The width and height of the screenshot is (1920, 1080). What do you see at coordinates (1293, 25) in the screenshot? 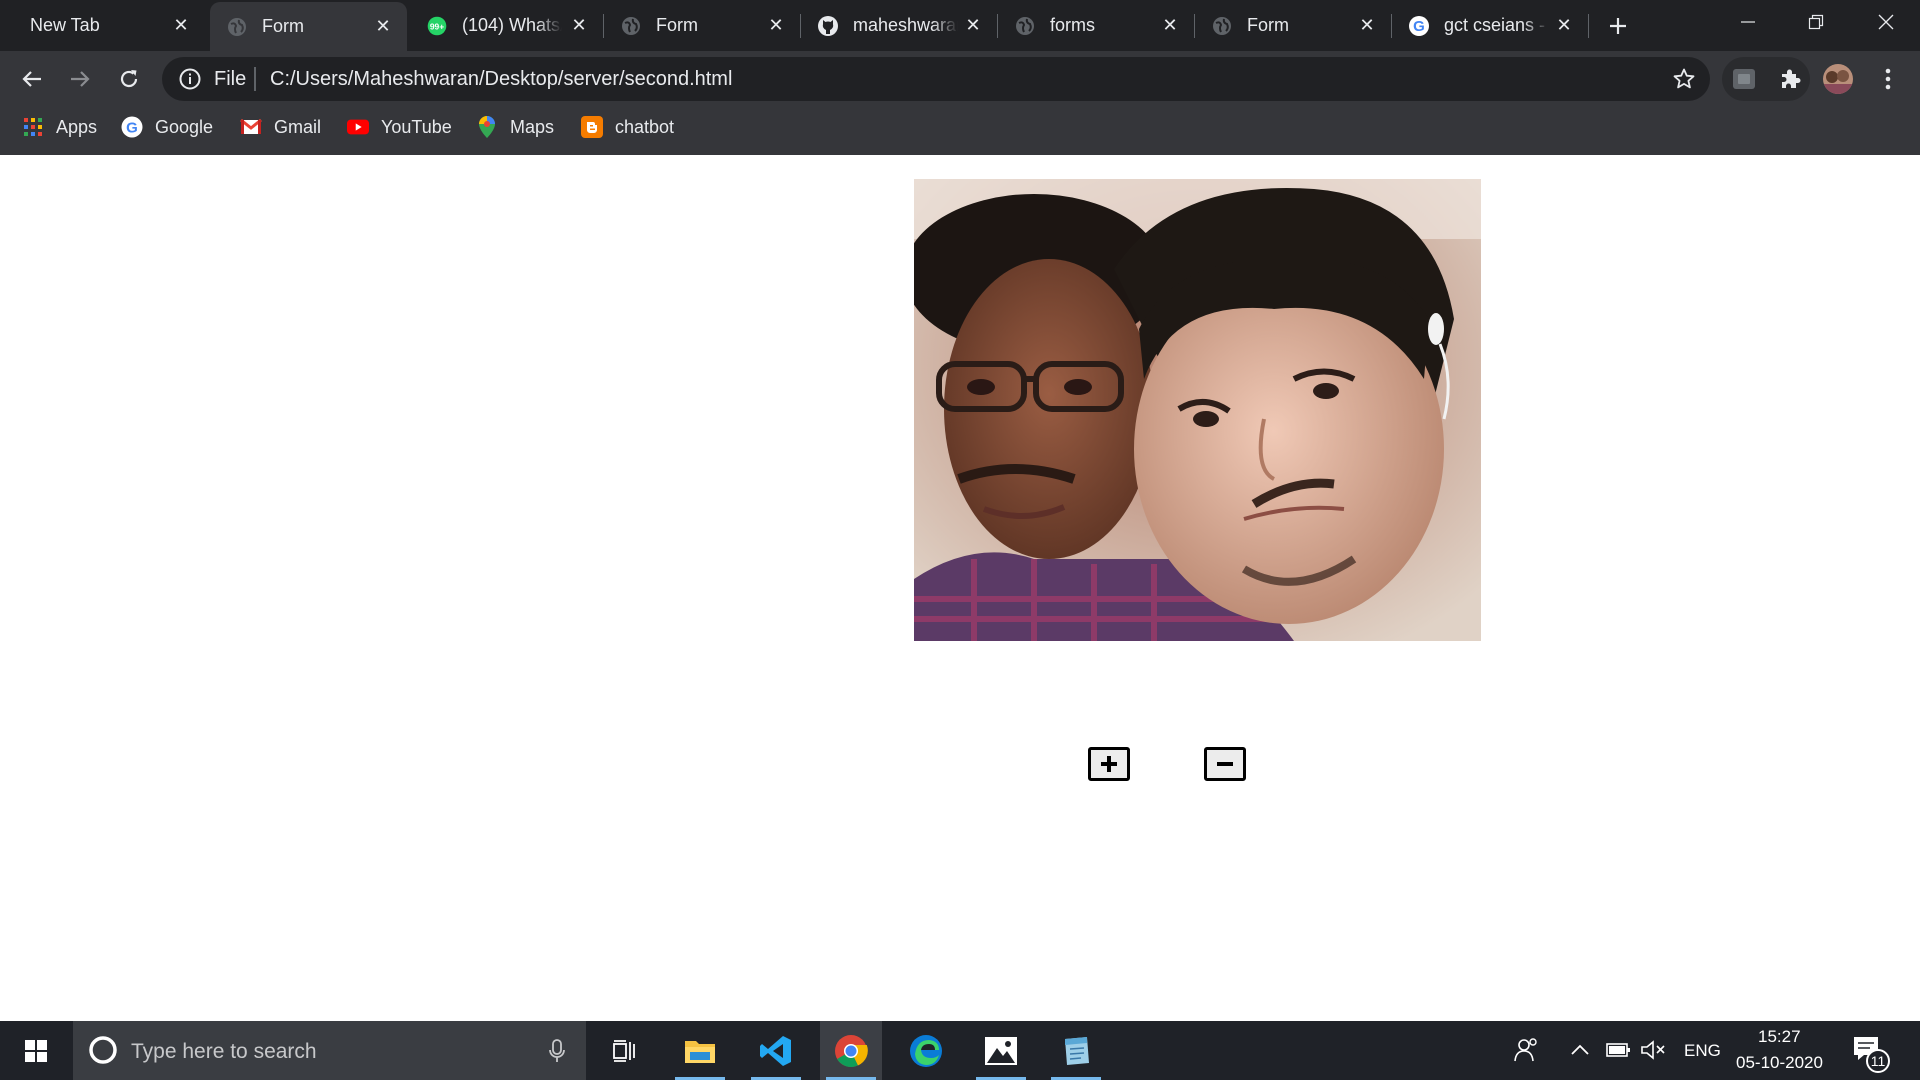
I see `tab-form-2: Form ✕` at bounding box center [1293, 25].